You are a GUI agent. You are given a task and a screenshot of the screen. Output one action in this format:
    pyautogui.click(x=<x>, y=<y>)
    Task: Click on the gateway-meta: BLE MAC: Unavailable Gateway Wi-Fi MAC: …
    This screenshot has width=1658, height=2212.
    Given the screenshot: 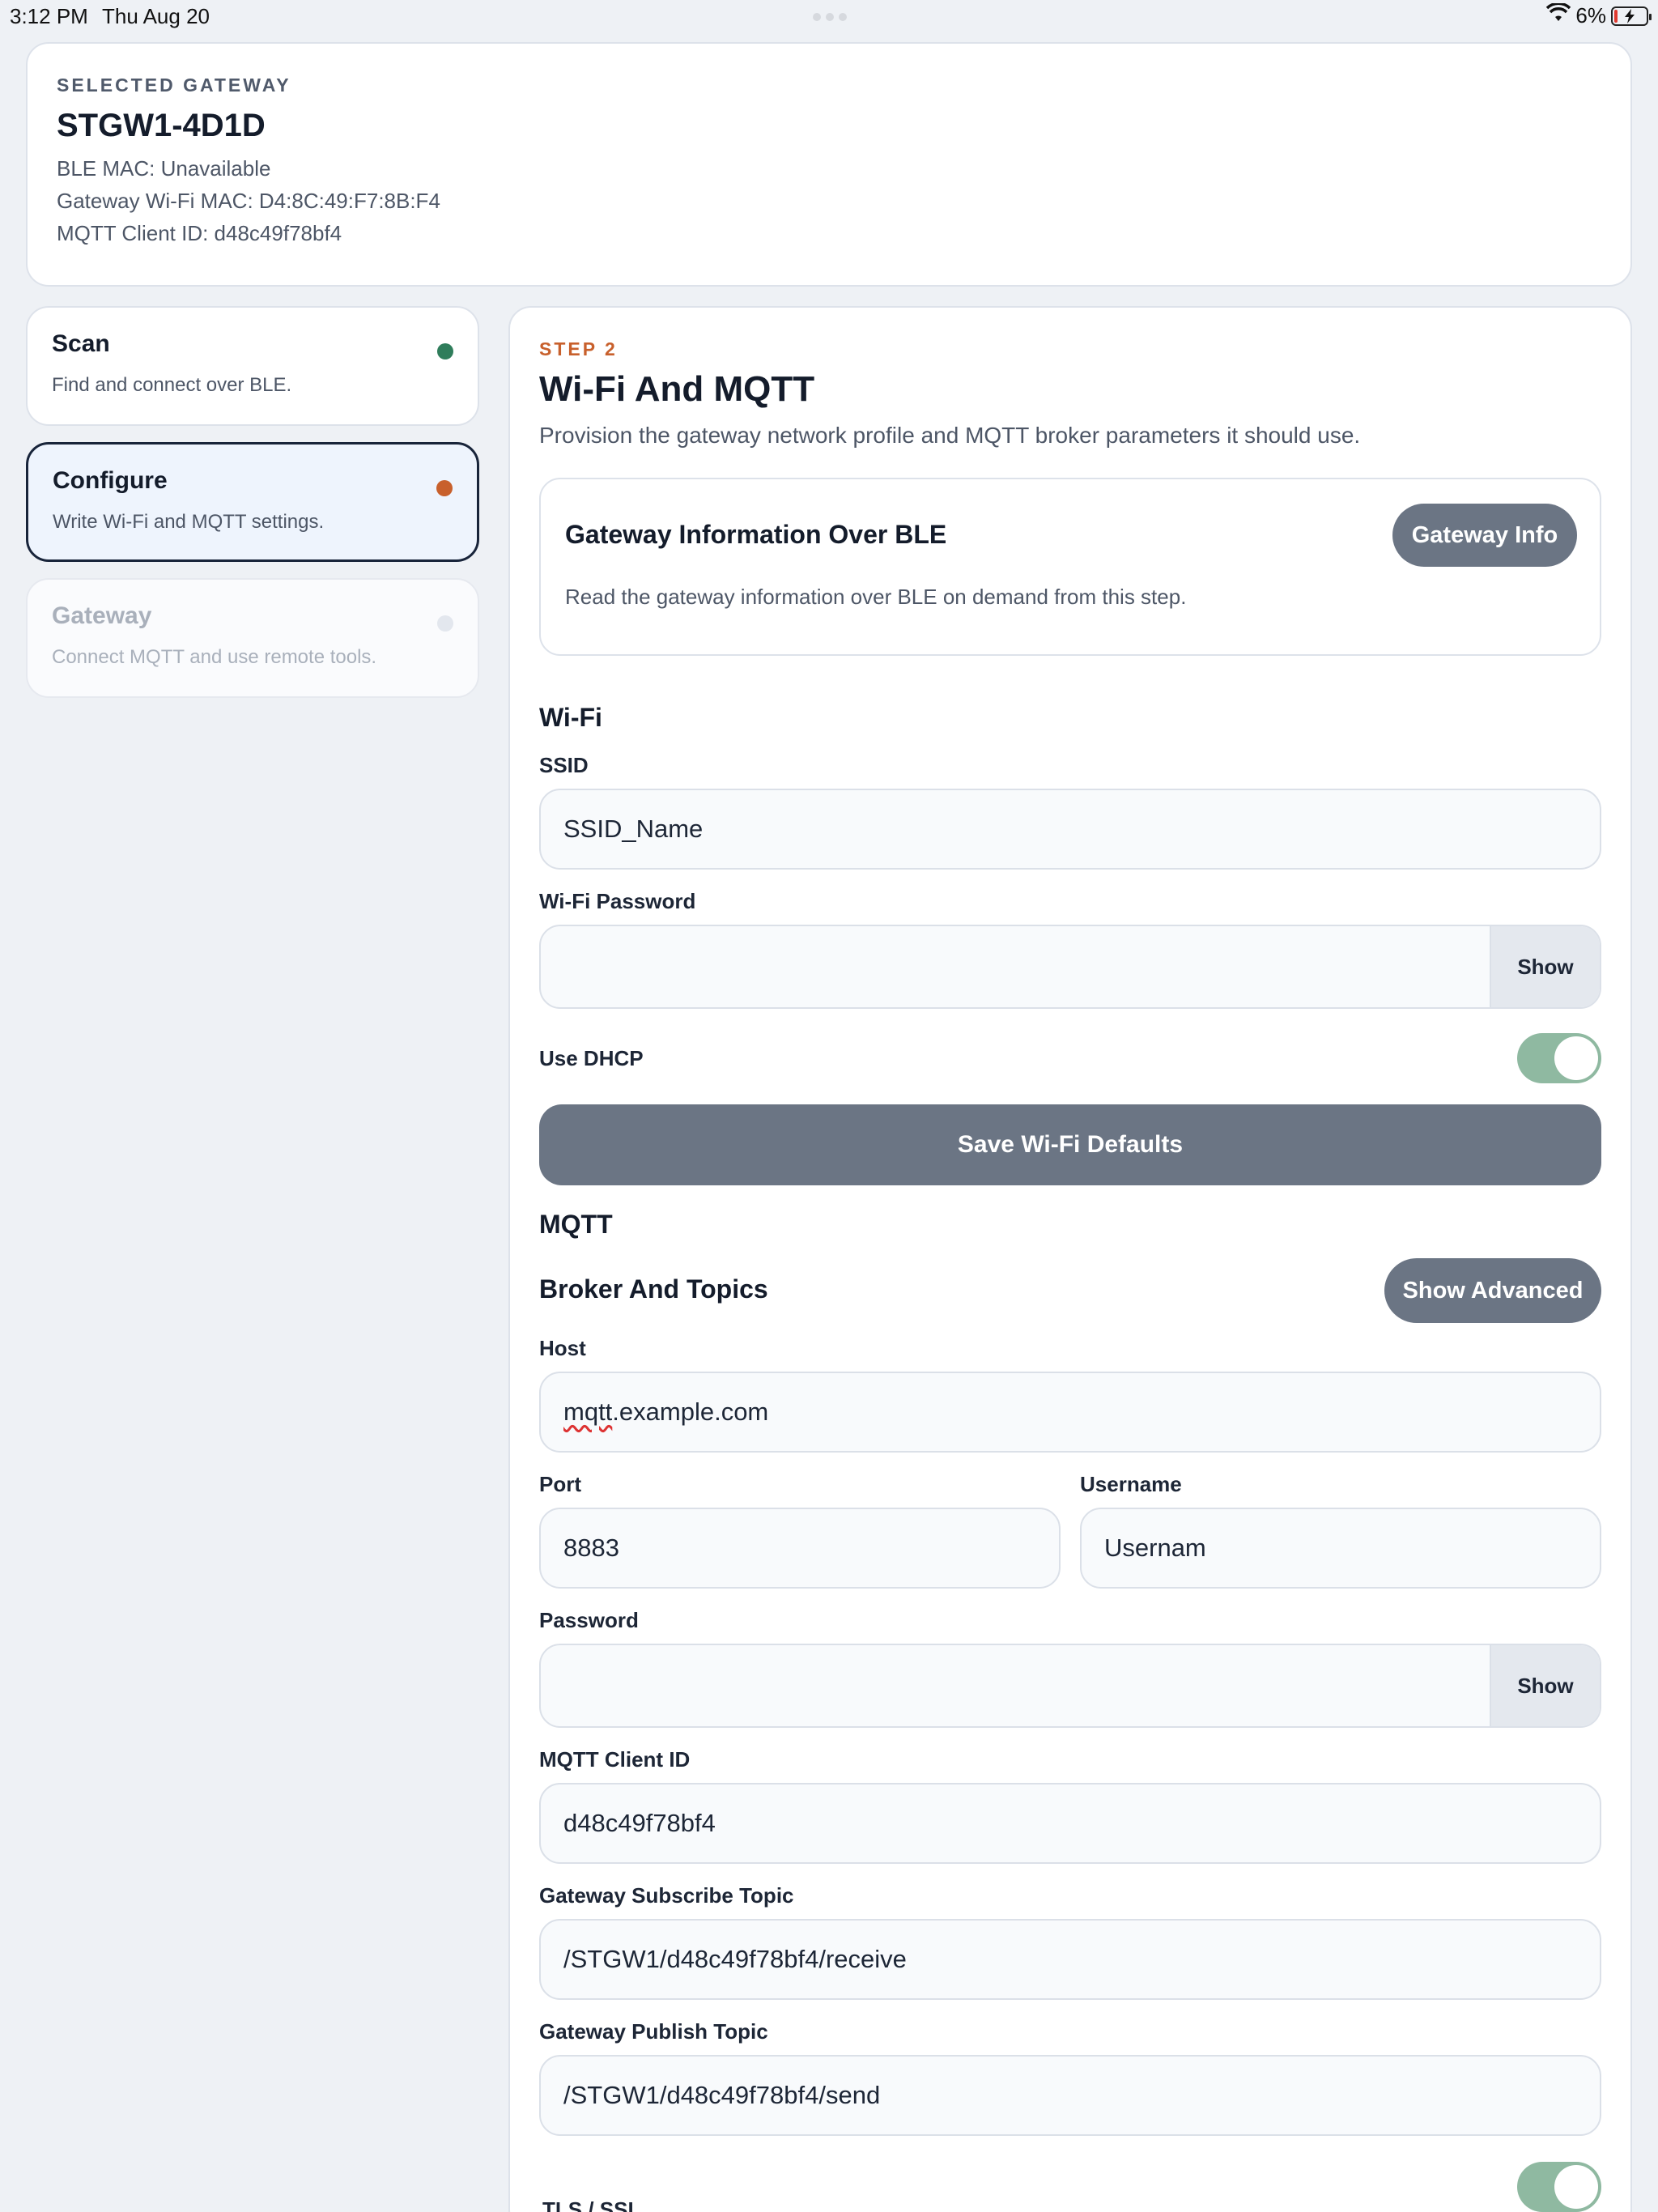 What is the action you would take?
    pyautogui.click(x=829, y=201)
    